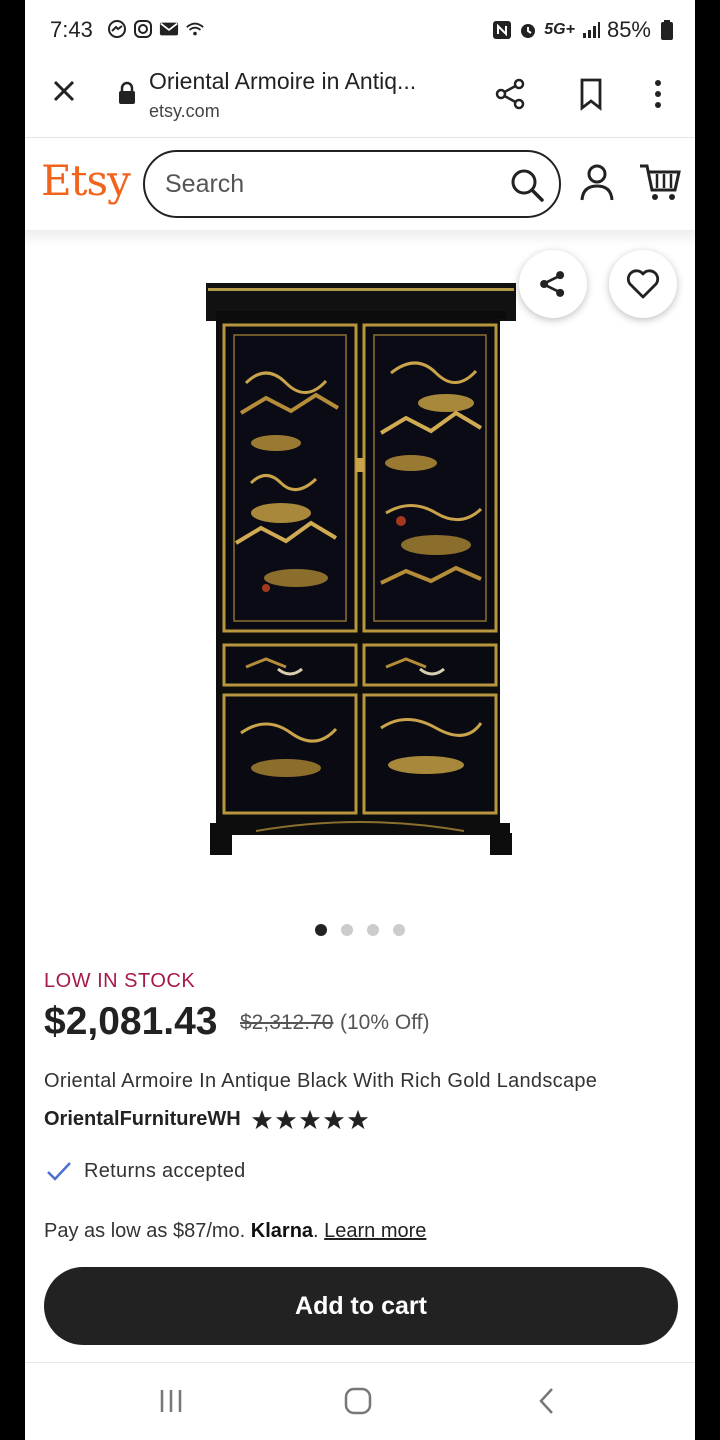 The width and height of the screenshot is (720, 1440). Describe the element at coordinates (120, 981) in the screenshot. I see `stock-status: LOW IN STOCK` at that location.